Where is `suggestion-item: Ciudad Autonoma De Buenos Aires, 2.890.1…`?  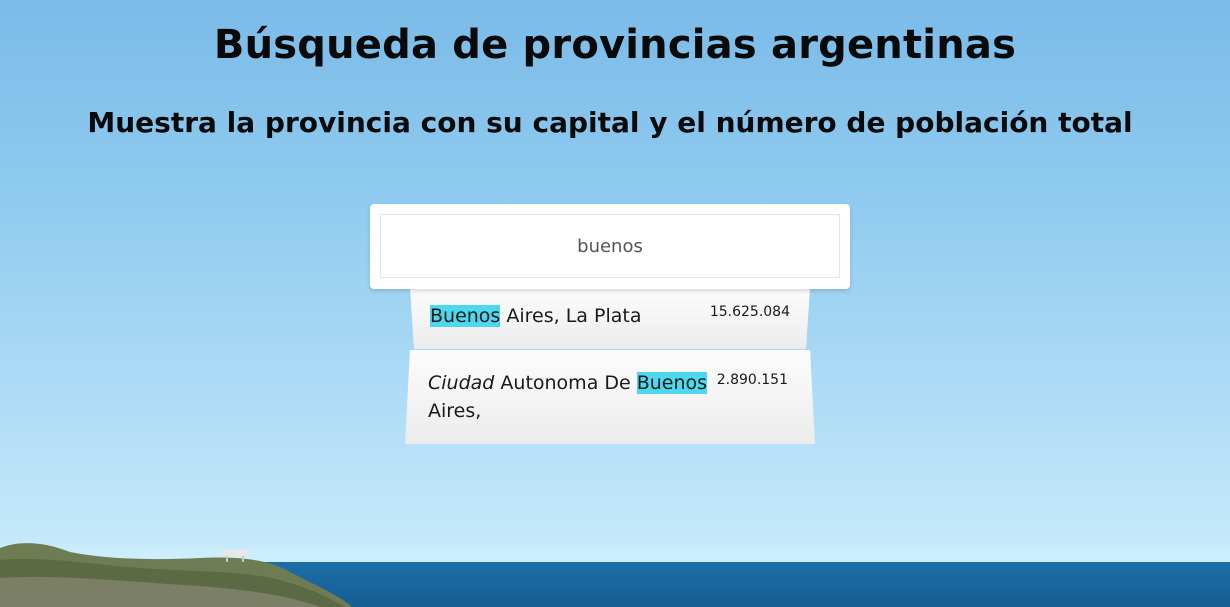 suggestion-item: Ciudad Autonoma De Buenos Aires, 2.890.1… is located at coordinates (610, 397).